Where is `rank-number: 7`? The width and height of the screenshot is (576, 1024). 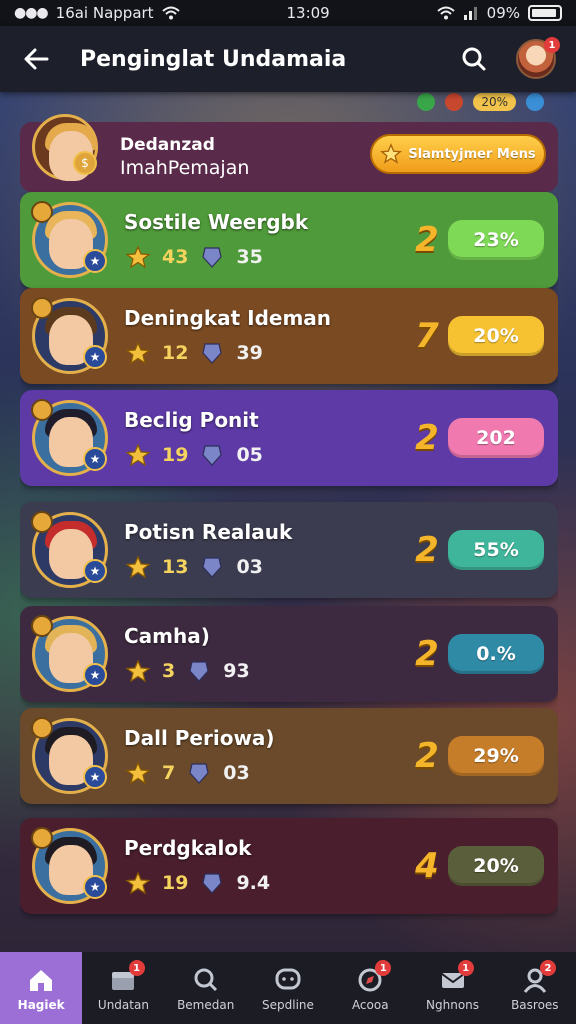
rank-number: 7 is located at coordinates (427, 336).